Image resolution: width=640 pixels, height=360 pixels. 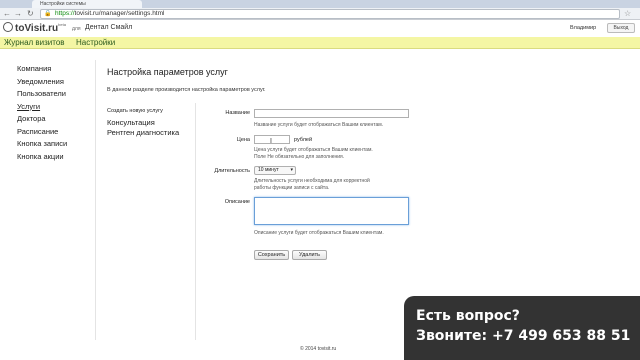 I want to click on footer-copyright: © 2014 tovisit.ru, so click(x=318, y=349).